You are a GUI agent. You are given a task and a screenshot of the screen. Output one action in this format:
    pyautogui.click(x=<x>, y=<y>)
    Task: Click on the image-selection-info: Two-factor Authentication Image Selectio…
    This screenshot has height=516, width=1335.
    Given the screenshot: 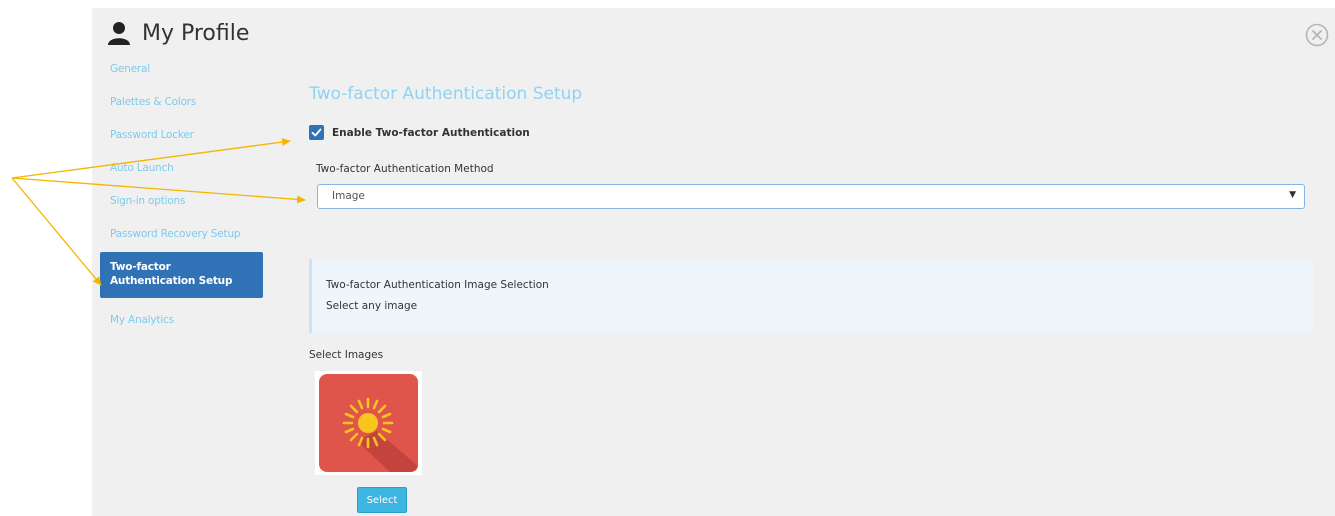 What is the action you would take?
    pyautogui.click(x=811, y=296)
    